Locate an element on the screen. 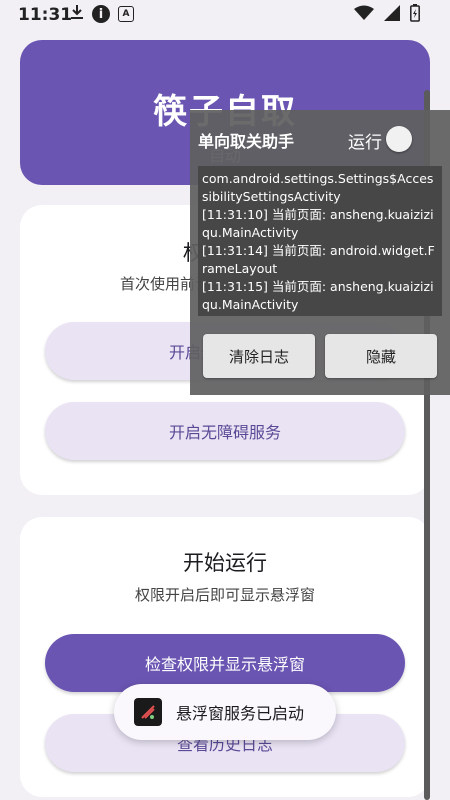 Image resolution: width=450 pixels, height=800 pixels. download-icon is located at coordinates (77, 14).